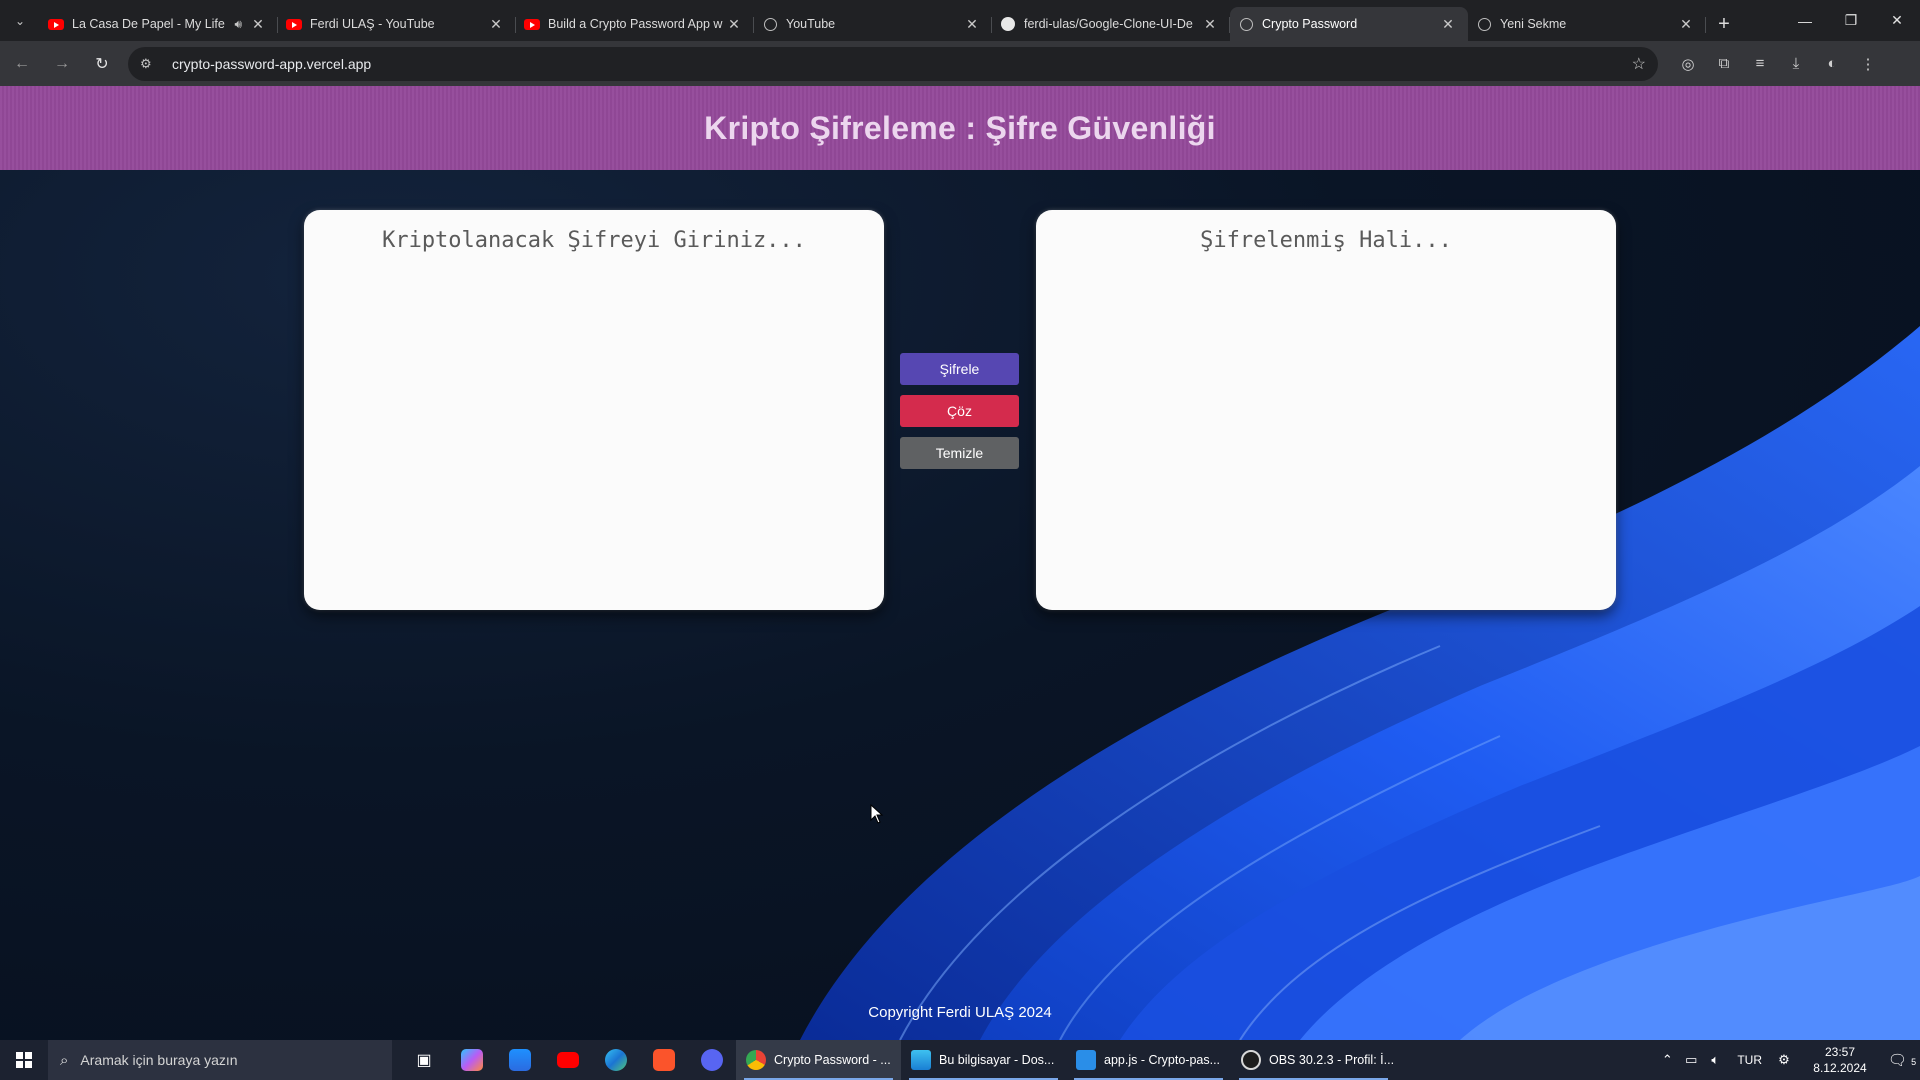 The width and height of the screenshot is (1920, 1080). What do you see at coordinates (1749, 1060) in the screenshot?
I see `language-indicator: TUR` at bounding box center [1749, 1060].